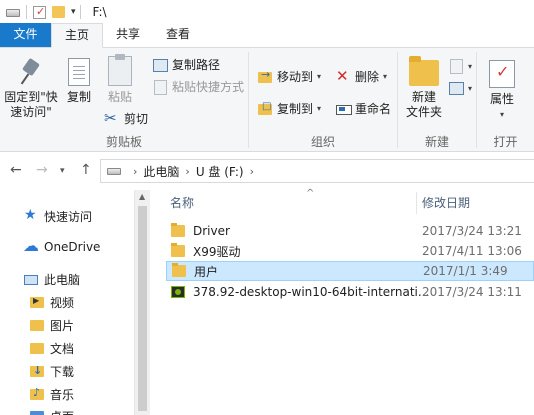  Describe the element at coordinates (182, 203) in the screenshot. I see `column-name-label: 名称` at that location.